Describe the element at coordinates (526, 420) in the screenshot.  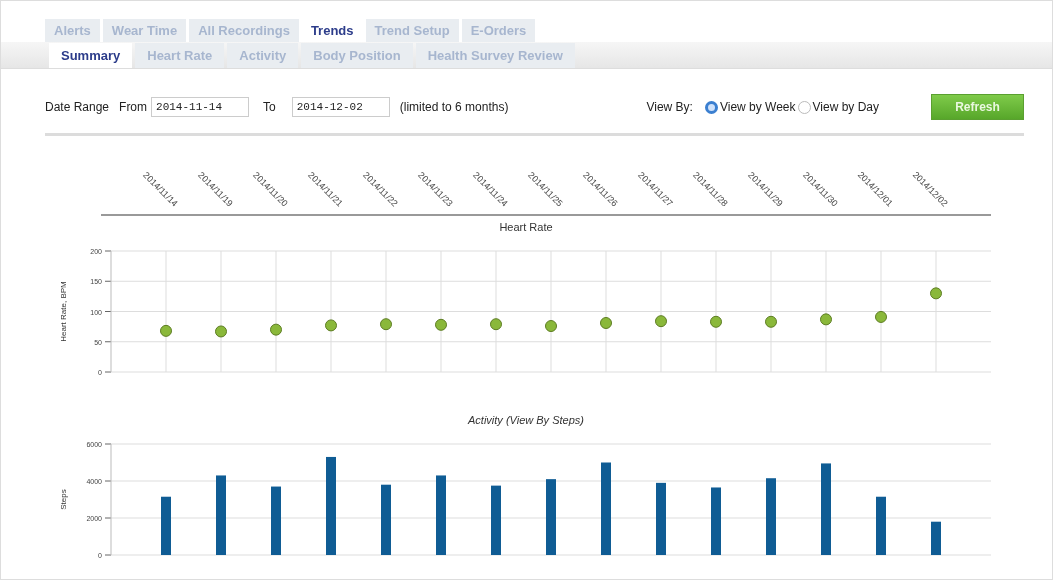
I see `chart-title: Activity (View By Steps)` at that location.